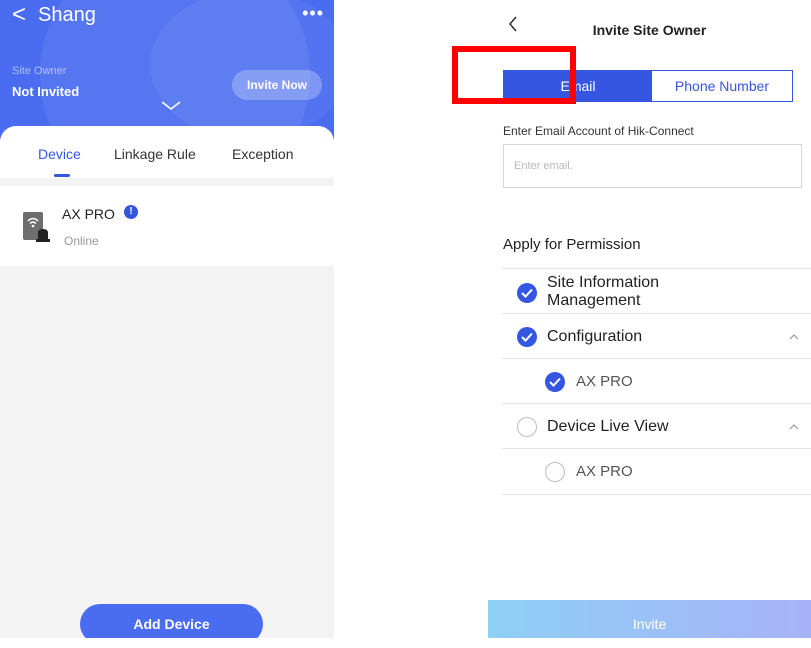 The image size is (811, 648). Describe the element at coordinates (572, 244) in the screenshot. I see `permission-section-title: Apply for Permission` at that location.